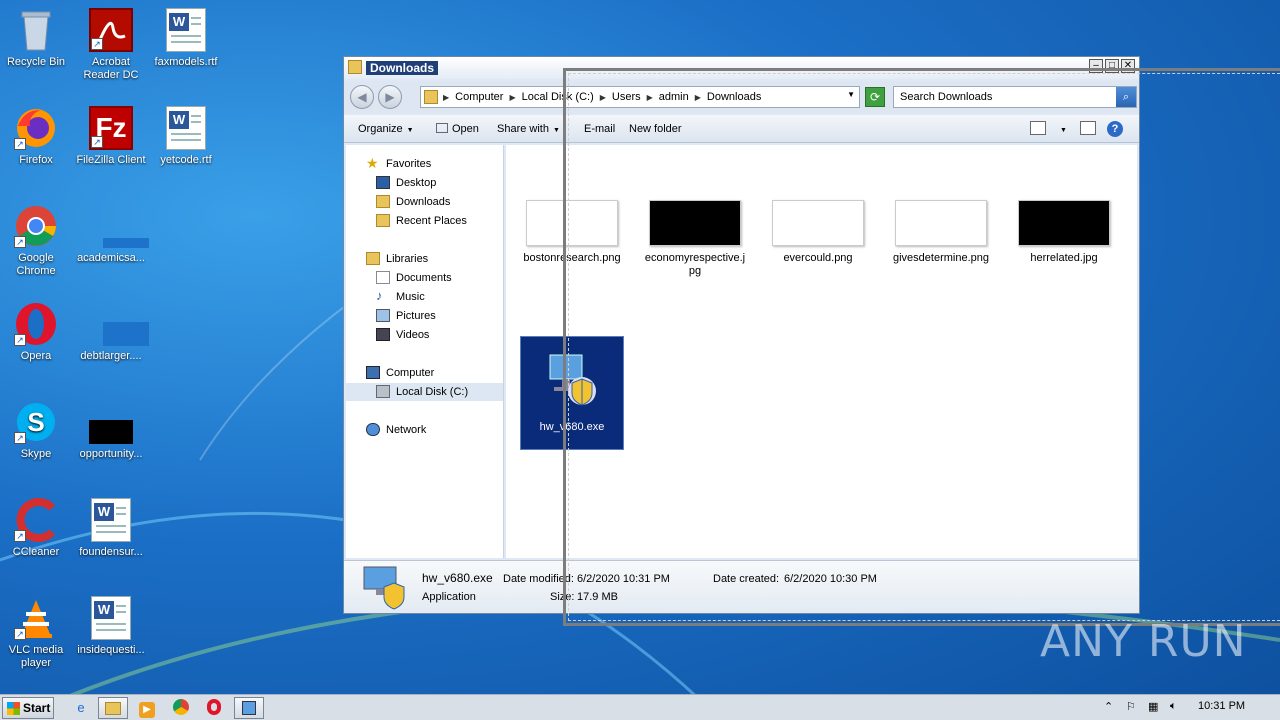 The image size is (1280, 720). What do you see at coordinates (111, 422) in the screenshot?
I see `black-image-icon` at bounding box center [111, 422].